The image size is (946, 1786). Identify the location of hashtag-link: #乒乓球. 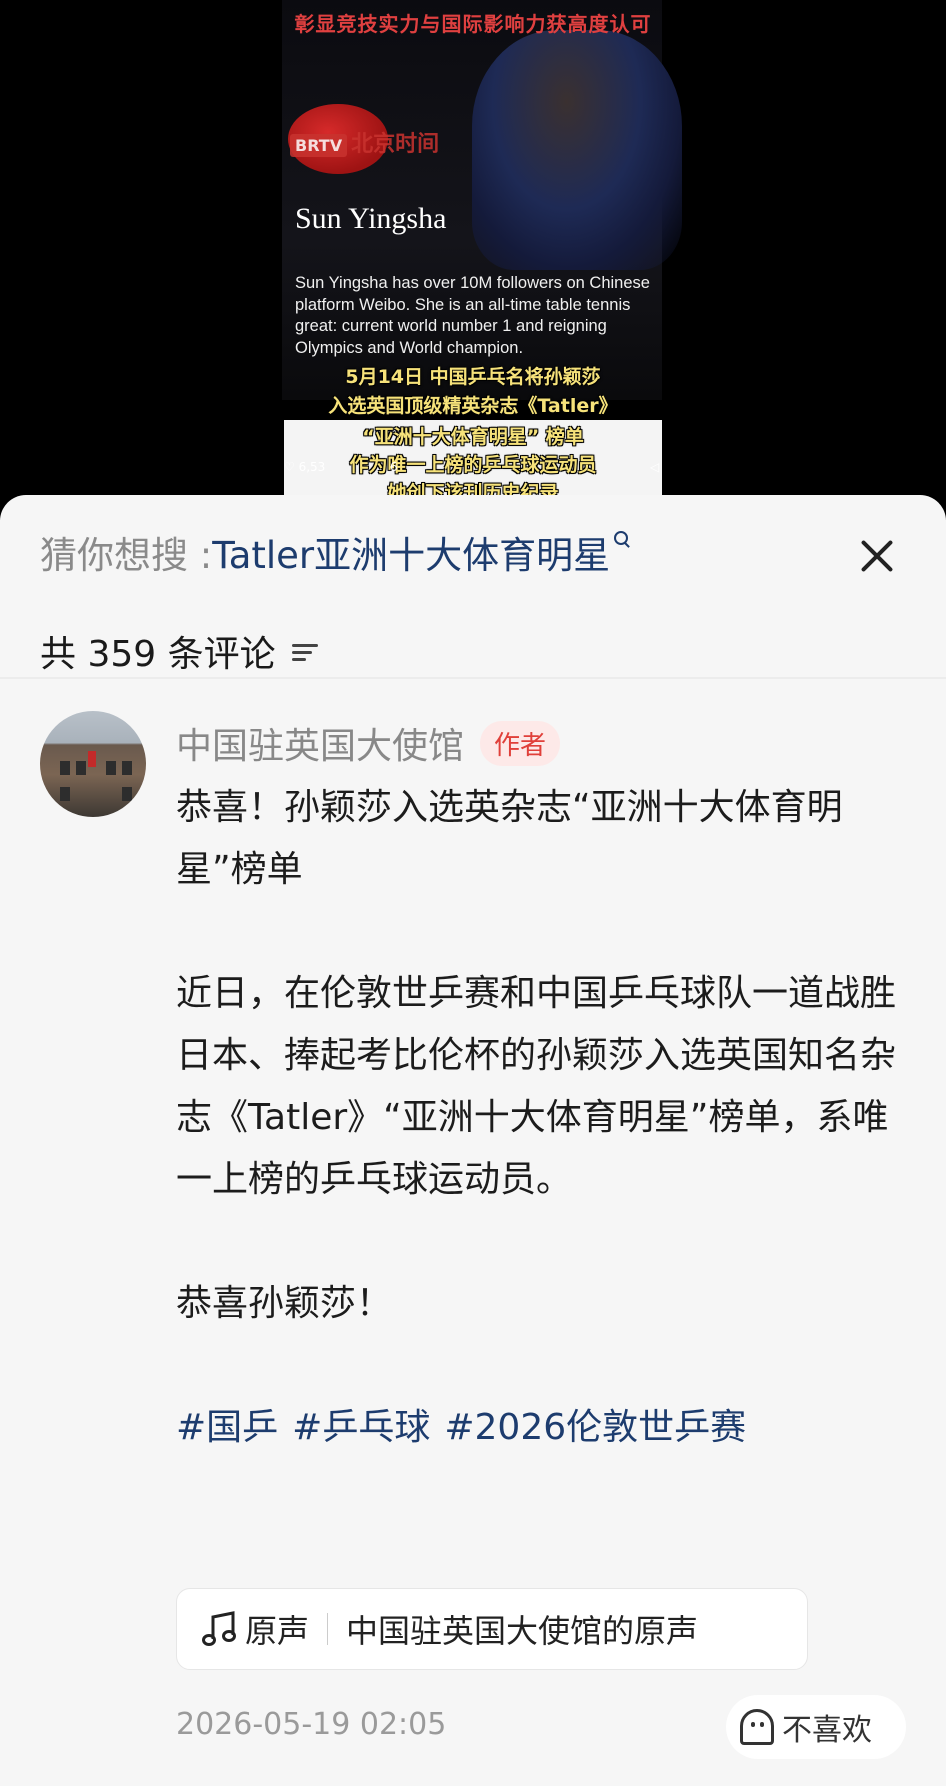
(361, 1427).